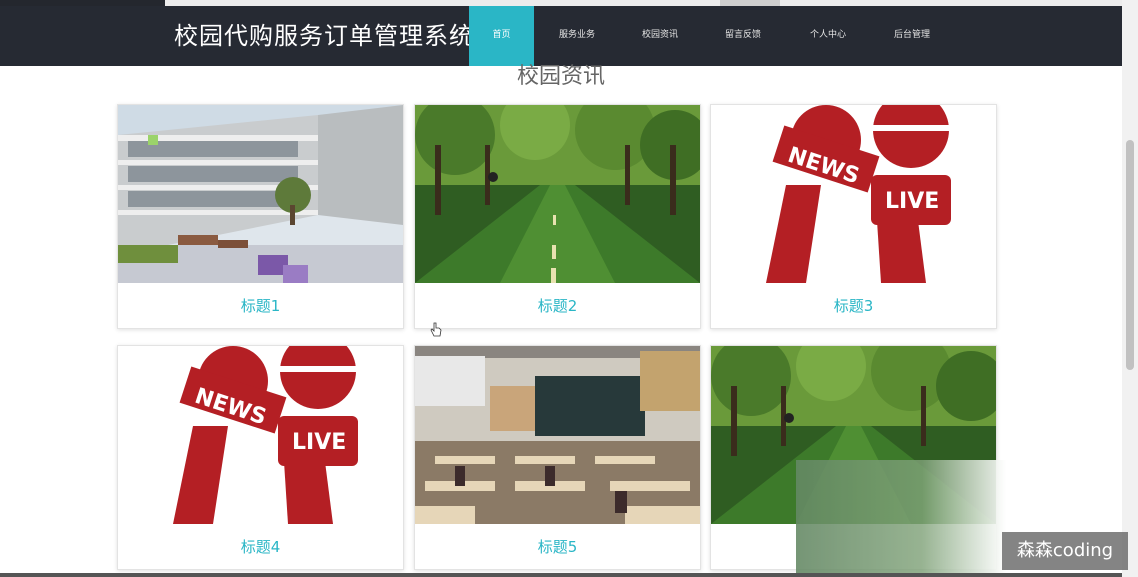  What do you see at coordinates (853, 305) in the screenshot?
I see `card-title: 标题3` at bounding box center [853, 305].